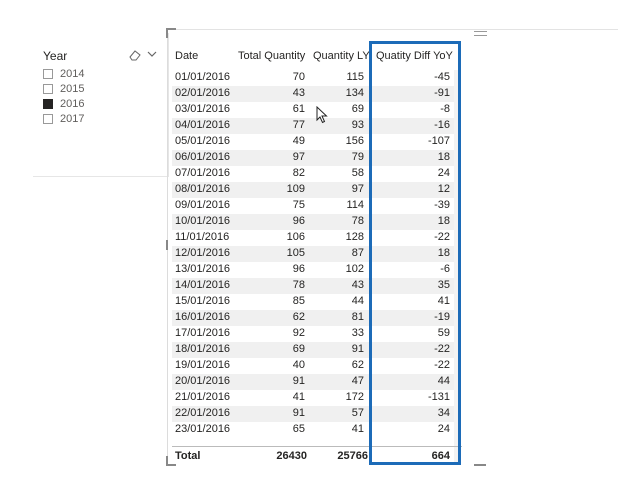  What do you see at coordinates (352, 456) in the screenshot?
I see `totals-quantity-ly: 25766` at bounding box center [352, 456].